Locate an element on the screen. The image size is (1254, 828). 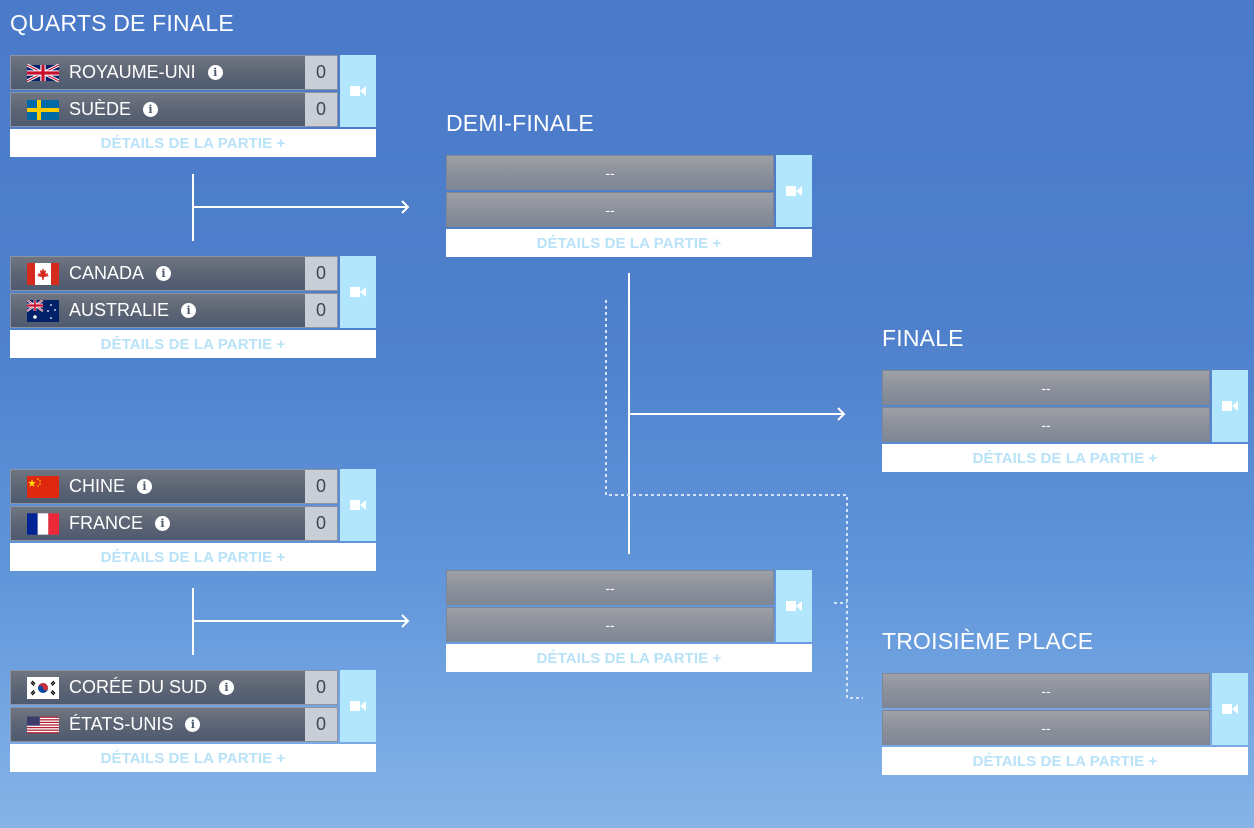
connector-third-place-dotted is located at coordinates (734, 499).